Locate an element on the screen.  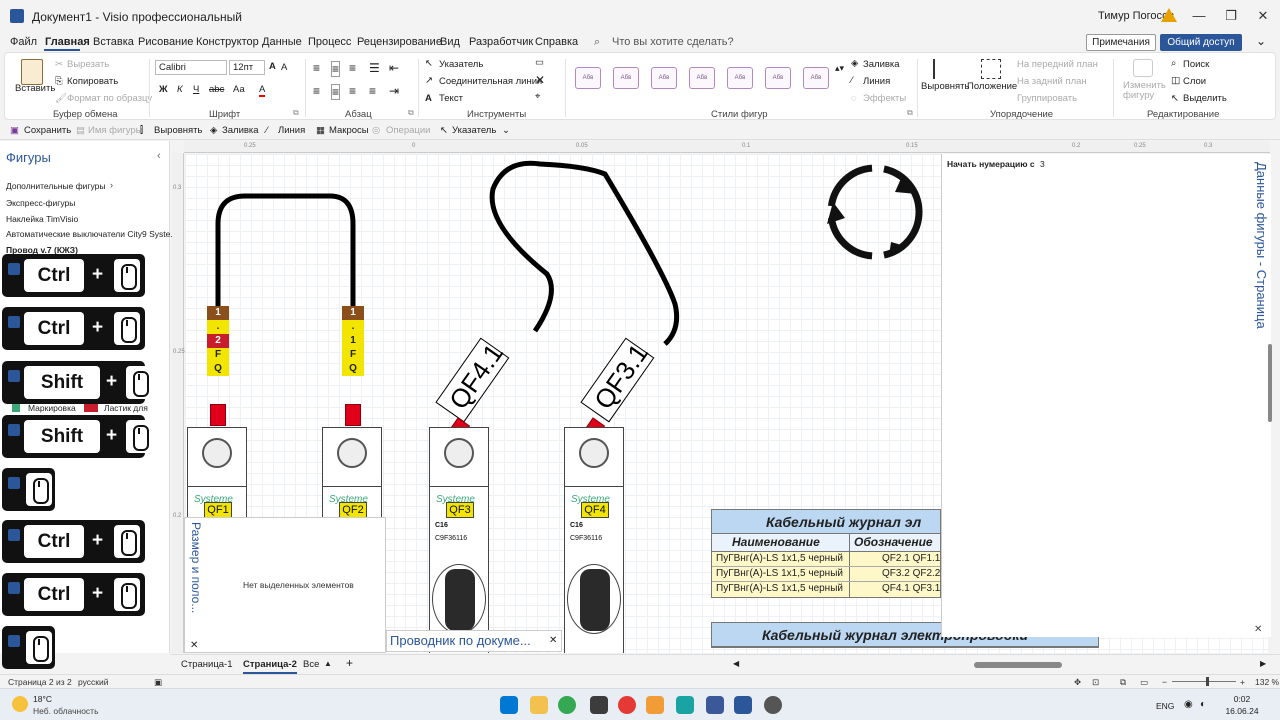
shape-name-icon: ▤ is located at coordinates (80, 130).